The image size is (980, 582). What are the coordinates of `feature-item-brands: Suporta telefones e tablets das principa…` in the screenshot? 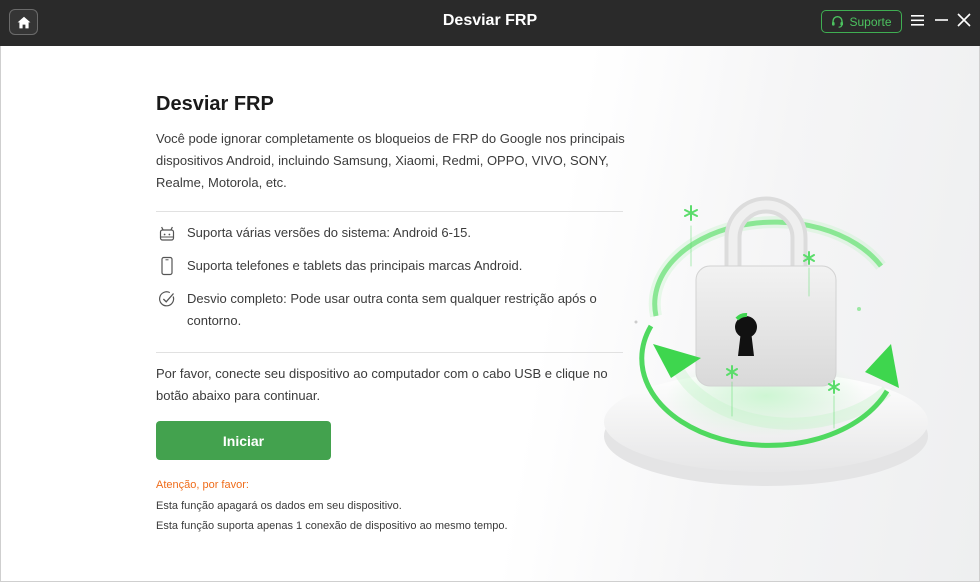 It's located at (391, 266).